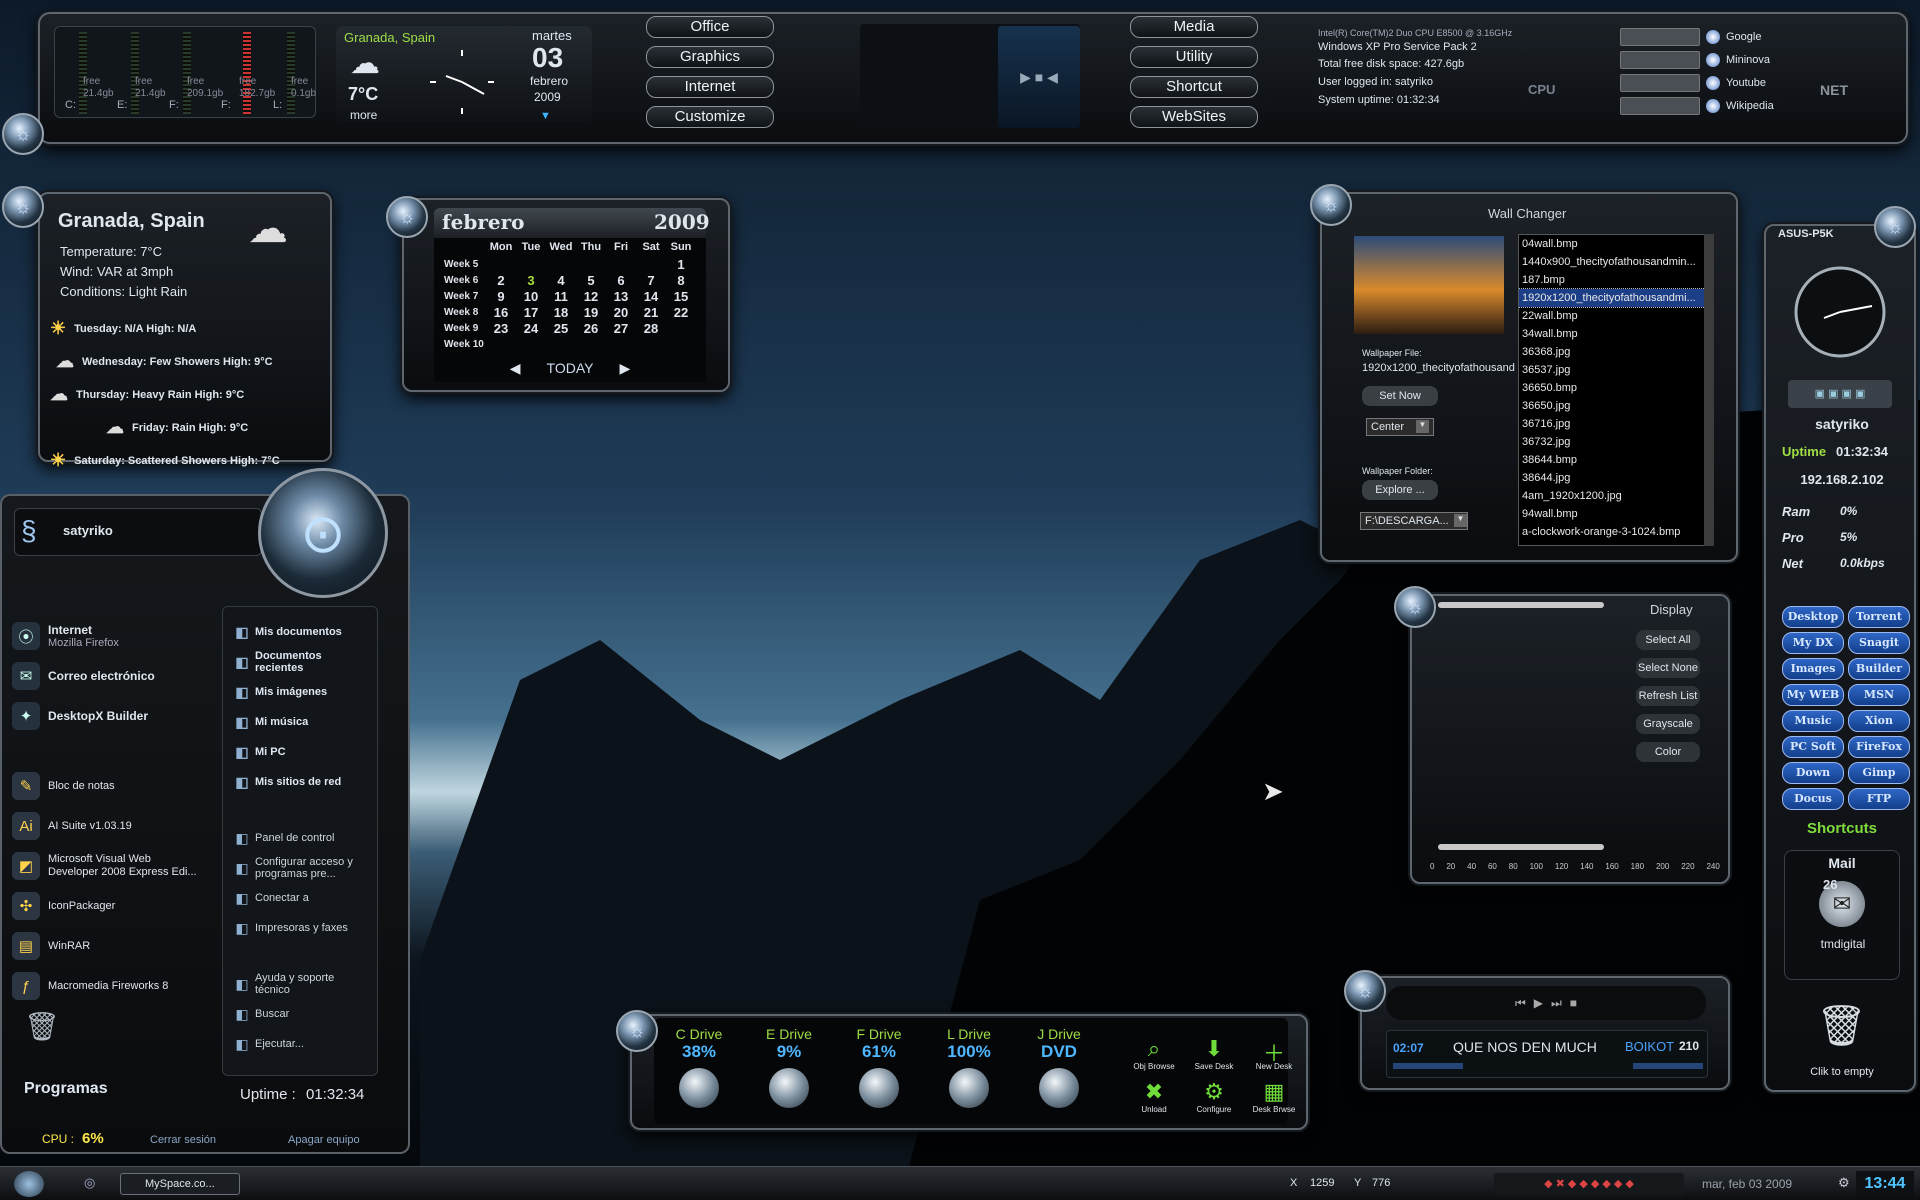  I want to click on recent-program: ✎ Bloc de notas, so click(117, 786).